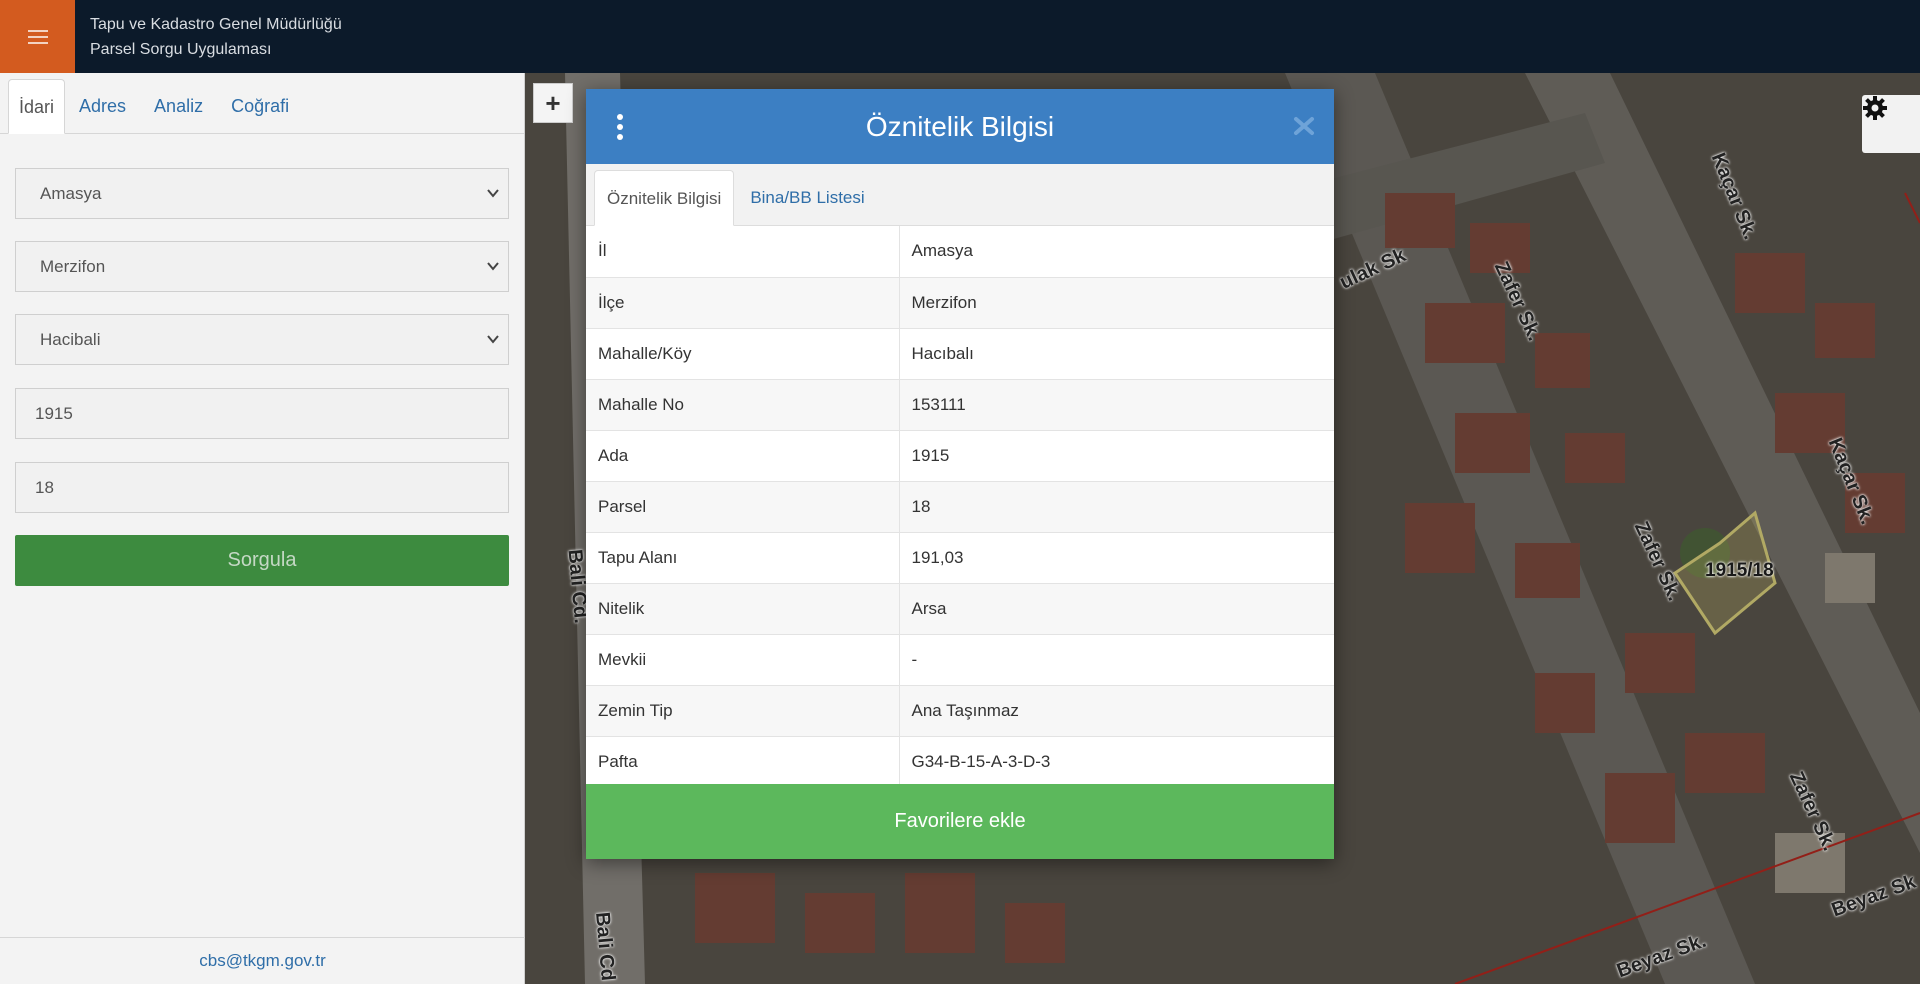  What do you see at coordinates (73, 266) in the screenshot?
I see `ilce-select-value: Merzifon` at bounding box center [73, 266].